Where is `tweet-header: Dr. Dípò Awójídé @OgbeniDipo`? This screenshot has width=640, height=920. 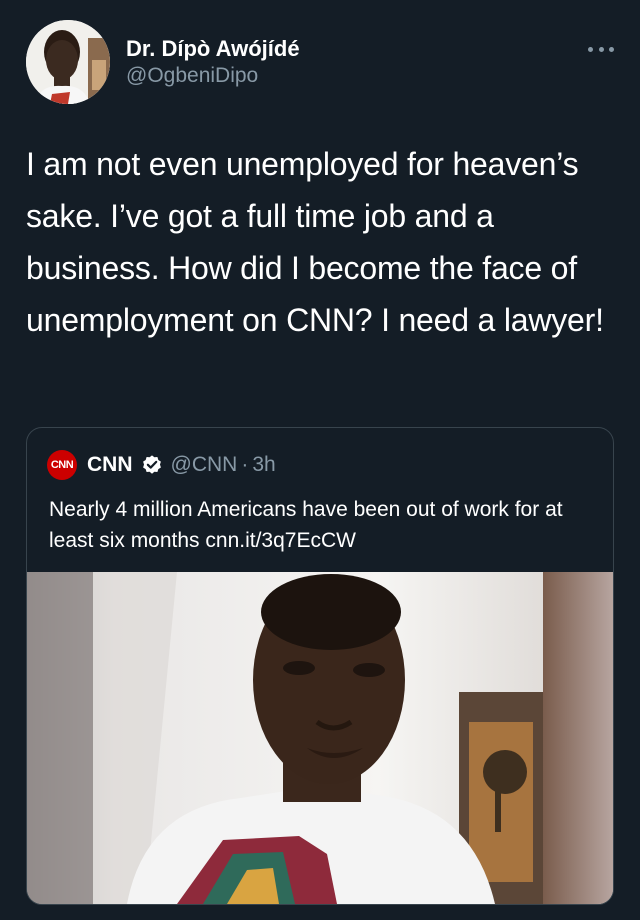 tweet-header: Dr. Dípò Awójídé @OgbeniDipo is located at coordinates (321, 63).